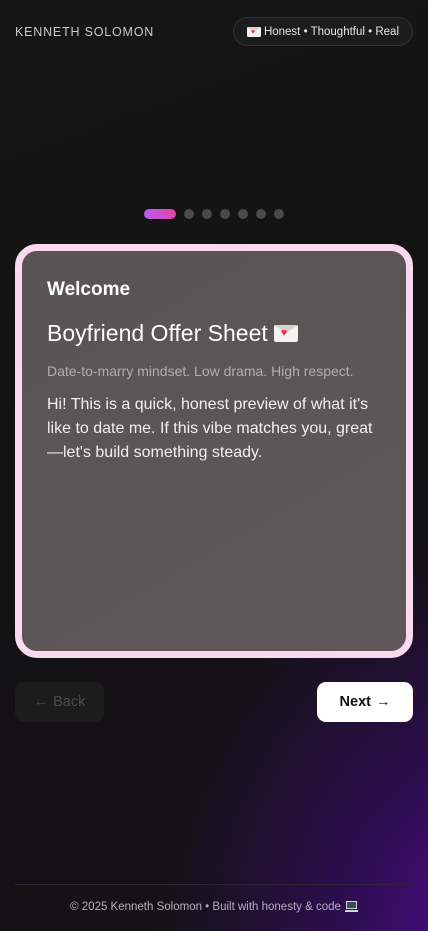  I want to click on tagline-pill: ♥ Honest • Thoughtful • Real, so click(322, 31).